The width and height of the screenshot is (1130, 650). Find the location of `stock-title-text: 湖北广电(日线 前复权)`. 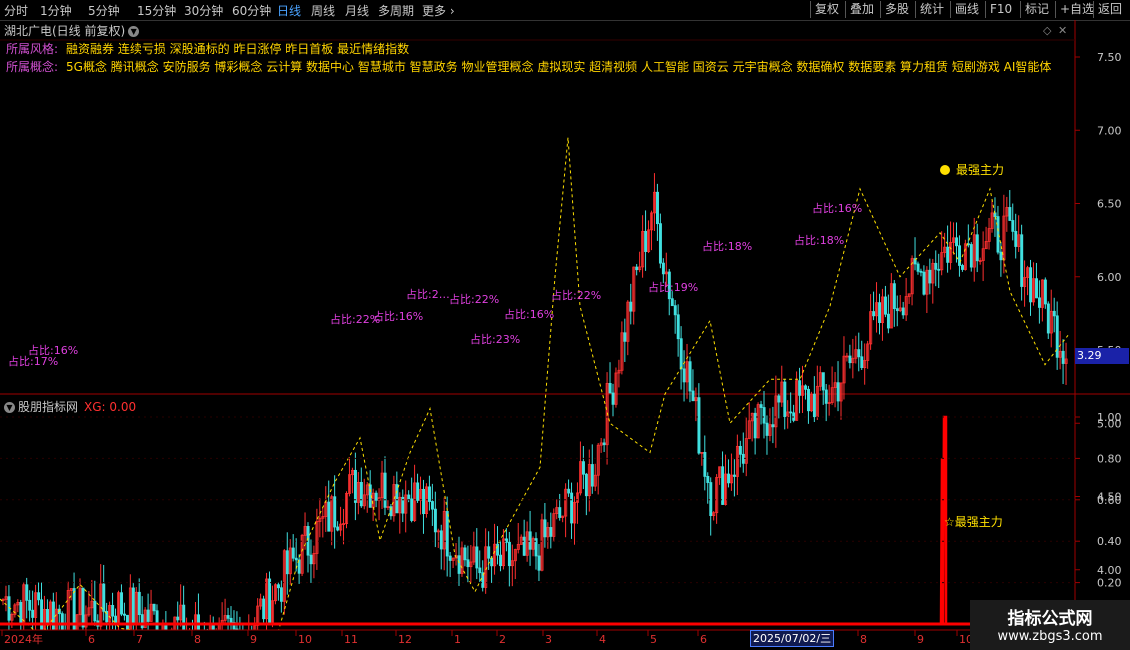

stock-title-text: 湖北广电(日线 前复权) is located at coordinates (65, 31).